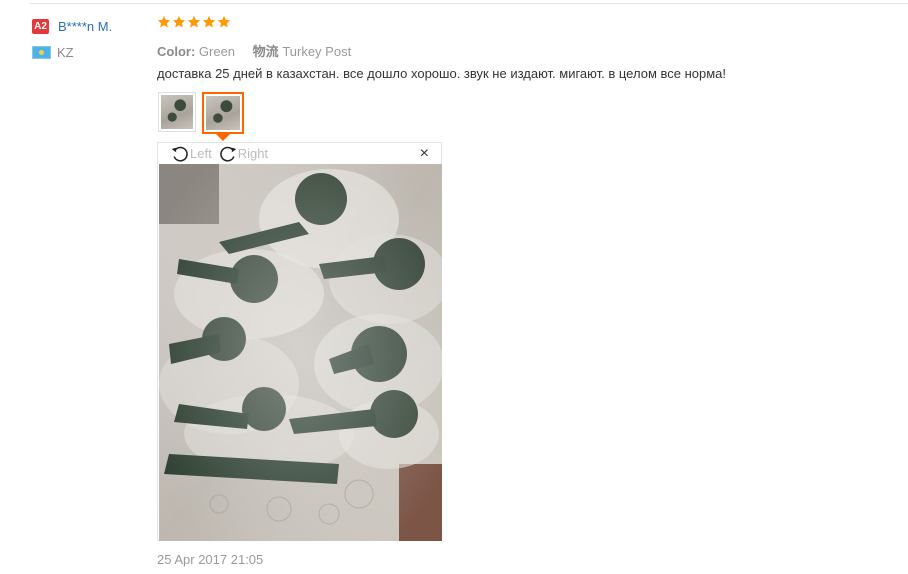 The width and height of the screenshot is (908, 574). I want to click on review-date: 25 Apr 2017 21:05, so click(210, 559).